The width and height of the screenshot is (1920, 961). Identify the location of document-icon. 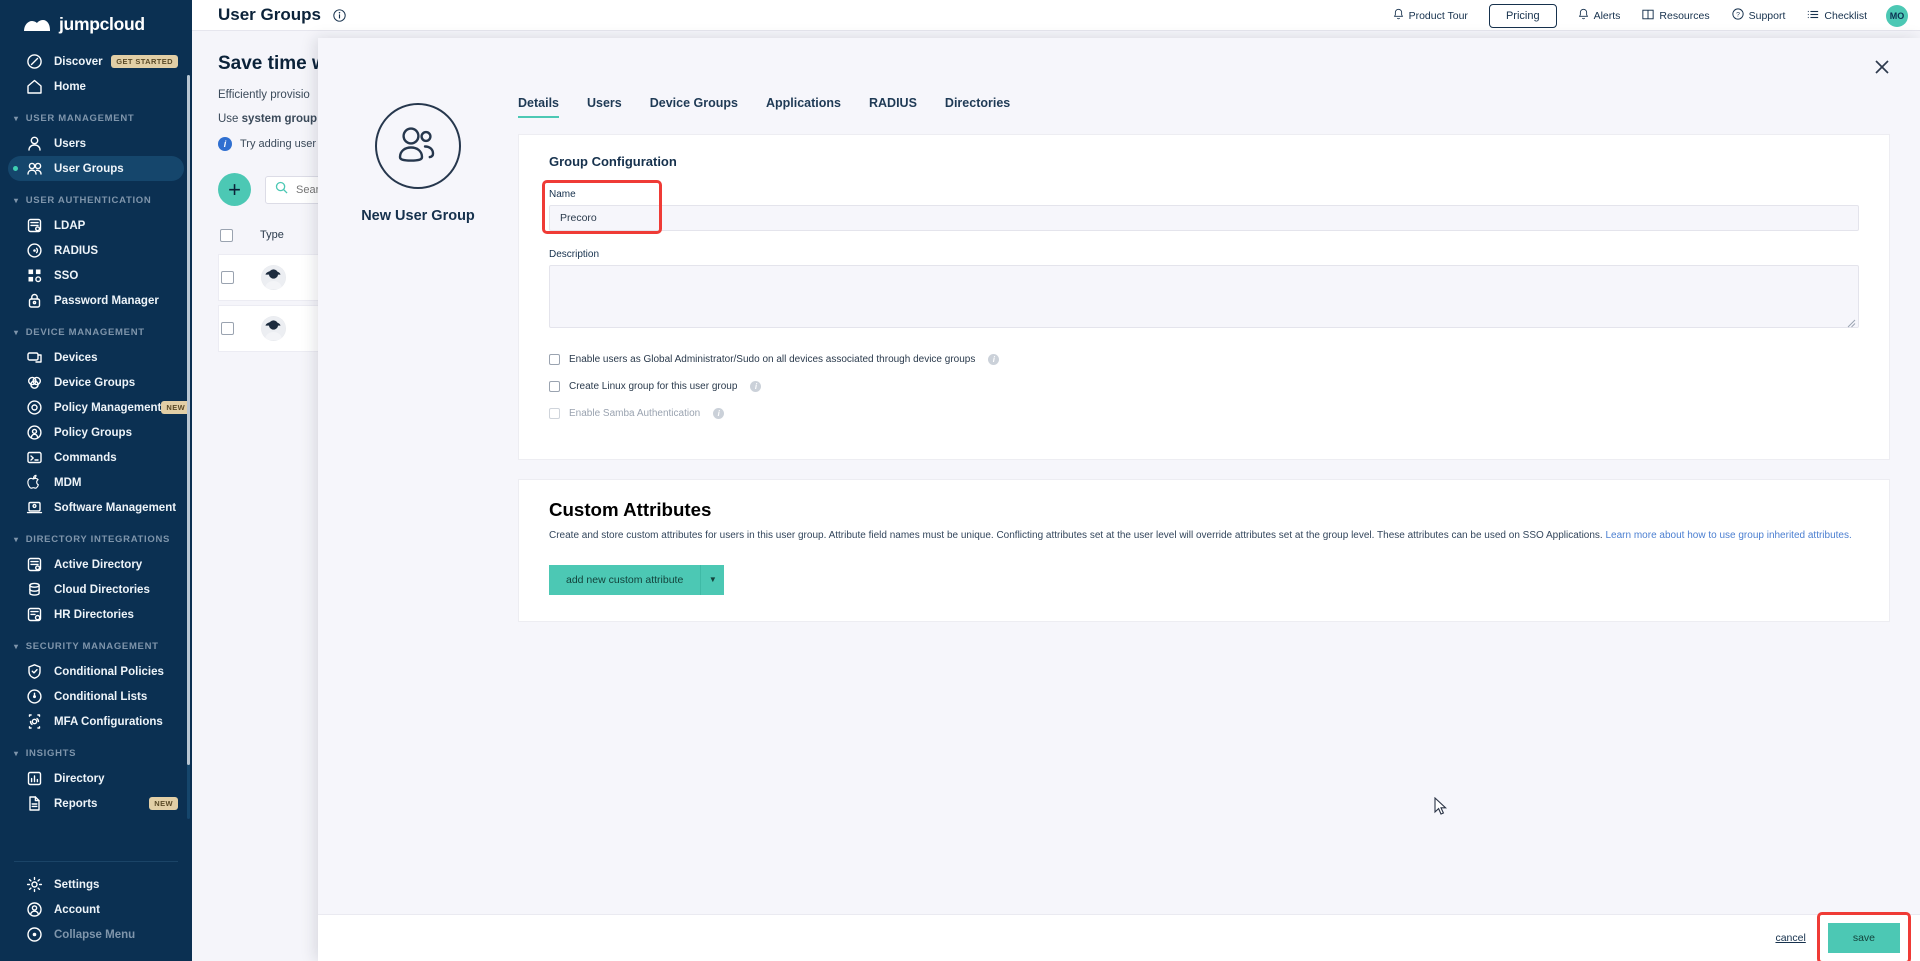
(34, 803).